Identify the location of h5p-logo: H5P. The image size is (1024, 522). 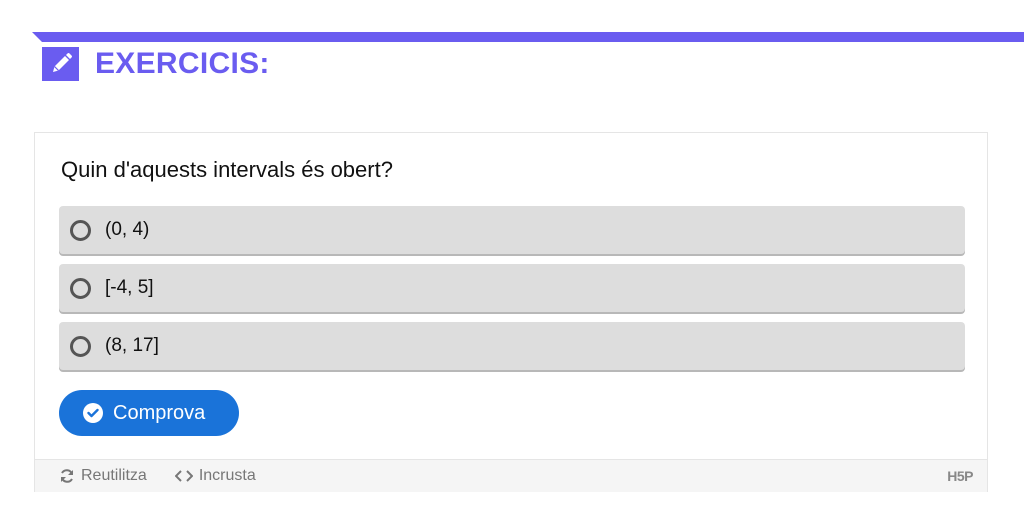
(960, 476).